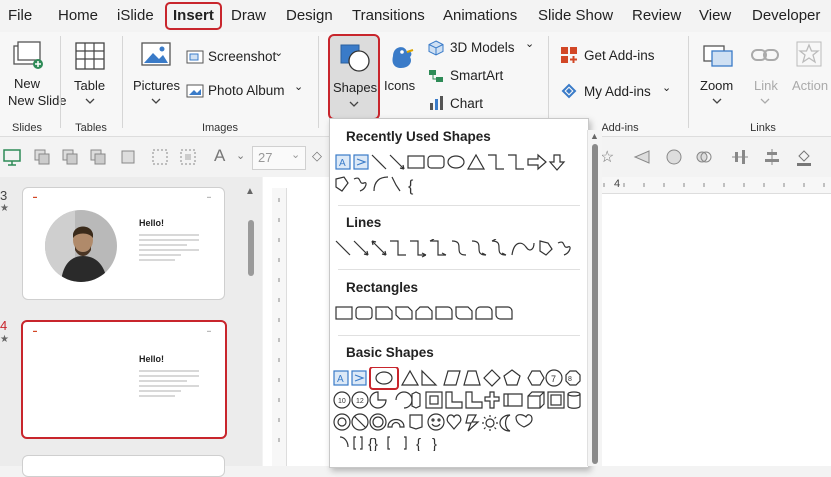 Image resolution: width=831 pixels, height=477 pixels. What do you see at coordinates (537, 162) in the screenshot?
I see `right-arrow-shape` at bounding box center [537, 162].